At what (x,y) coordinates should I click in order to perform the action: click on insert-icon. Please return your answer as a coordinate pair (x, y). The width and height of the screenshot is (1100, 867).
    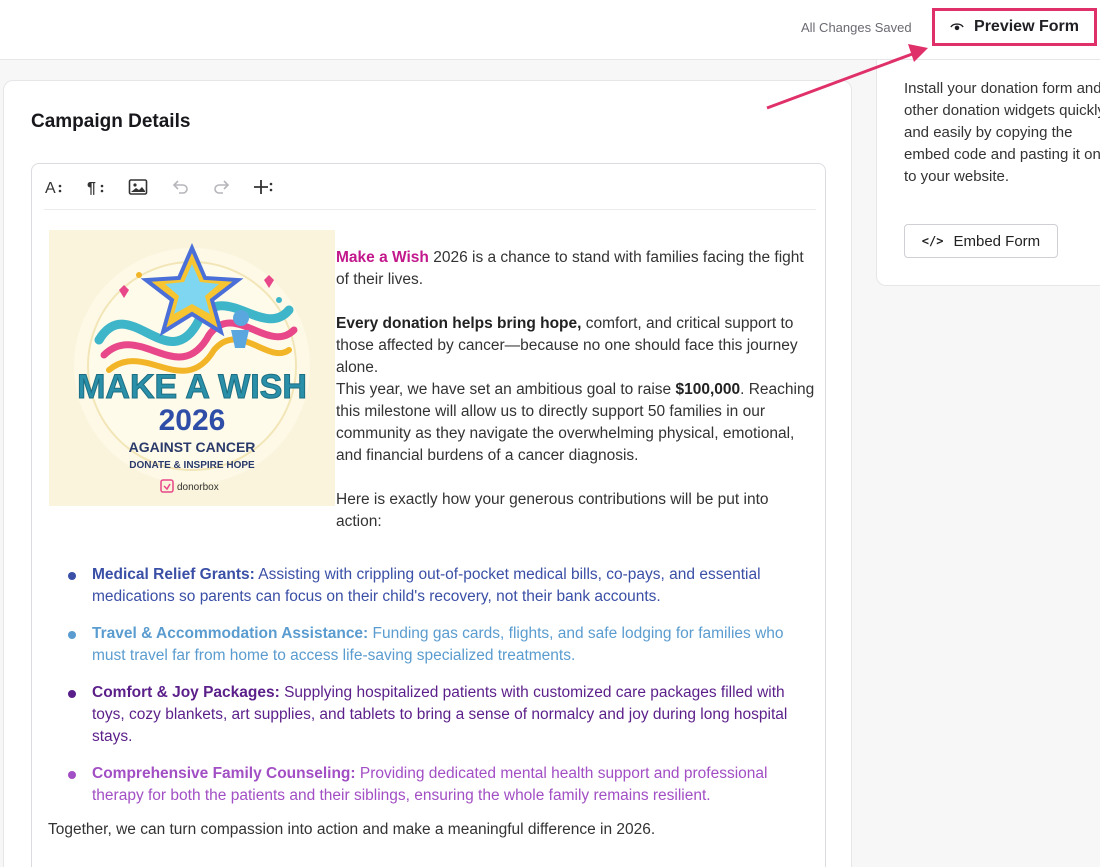
    Looking at the image, I should click on (264, 187).